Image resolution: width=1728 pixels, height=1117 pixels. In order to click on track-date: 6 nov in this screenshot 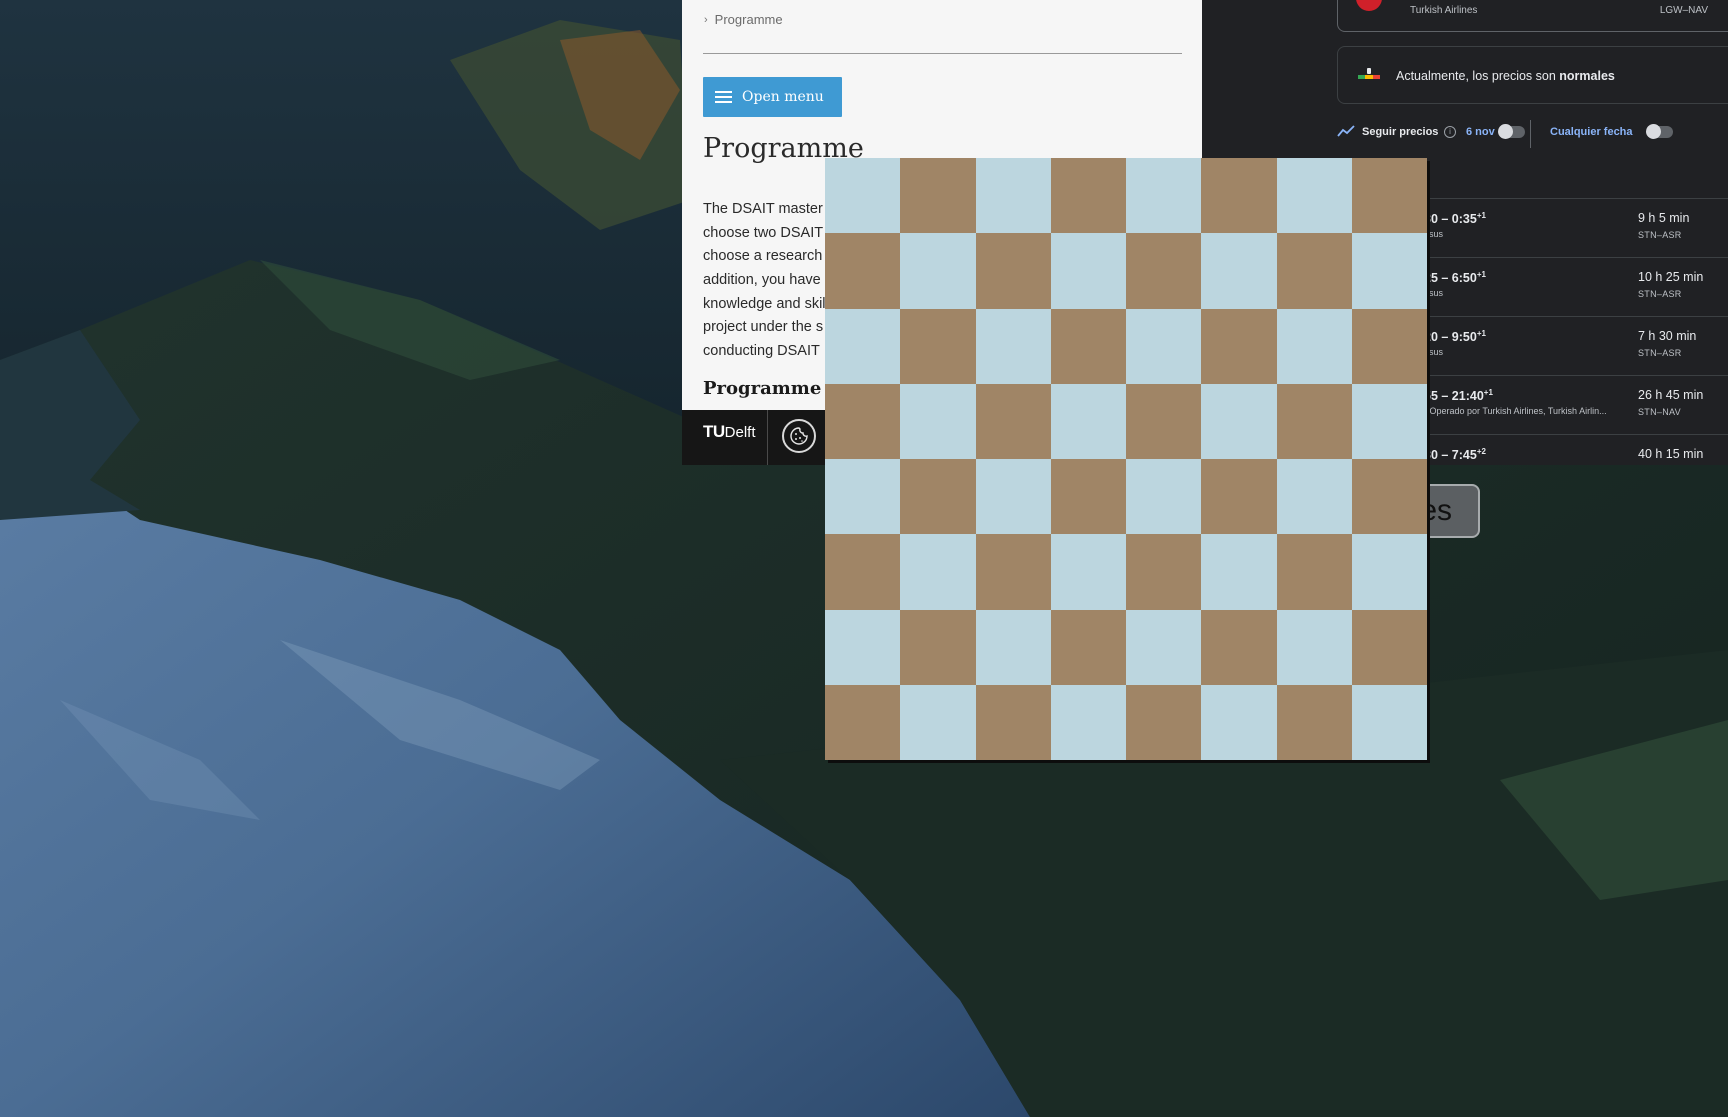, I will do `click(1480, 132)`.